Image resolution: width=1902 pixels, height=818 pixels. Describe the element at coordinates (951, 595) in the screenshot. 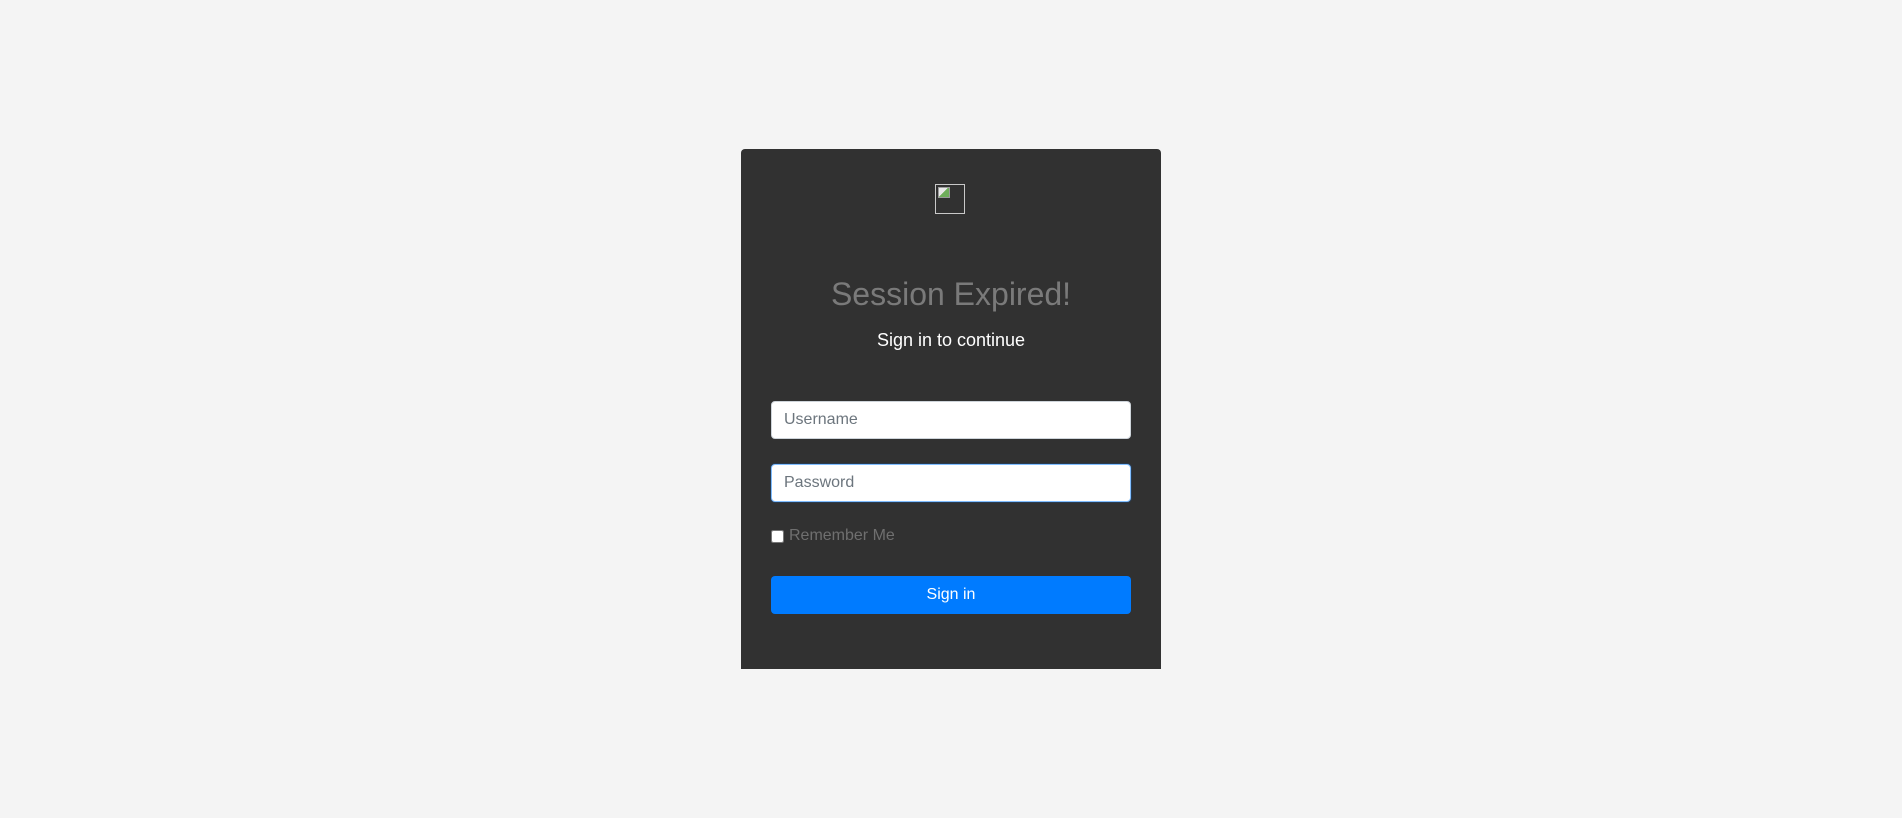

I see `sign-in-button: Sign in` at that location.